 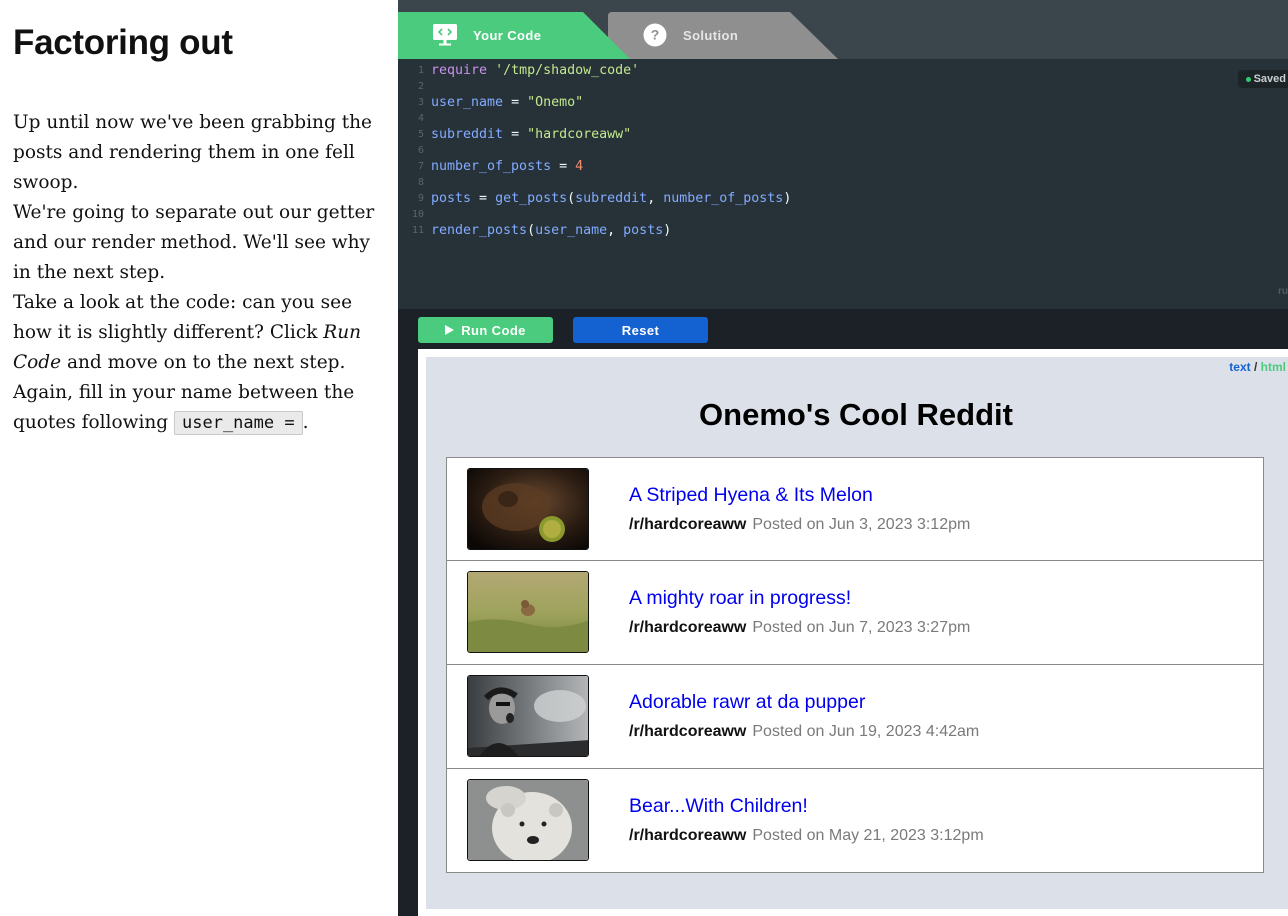 What do you see at coordinates (507, 35) in the screenshot?
I see `tab-your-code-label: Your Code` at bounding box center [507, 35].